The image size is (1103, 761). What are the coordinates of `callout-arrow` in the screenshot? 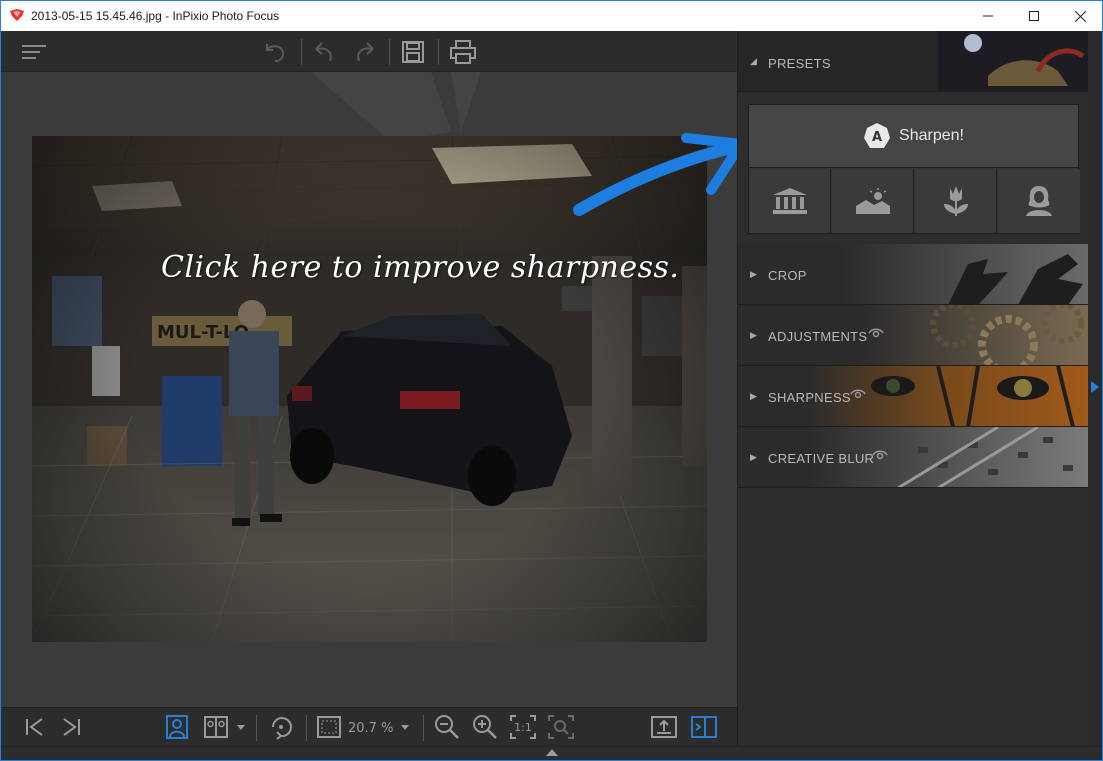 It's located at (655, 174).